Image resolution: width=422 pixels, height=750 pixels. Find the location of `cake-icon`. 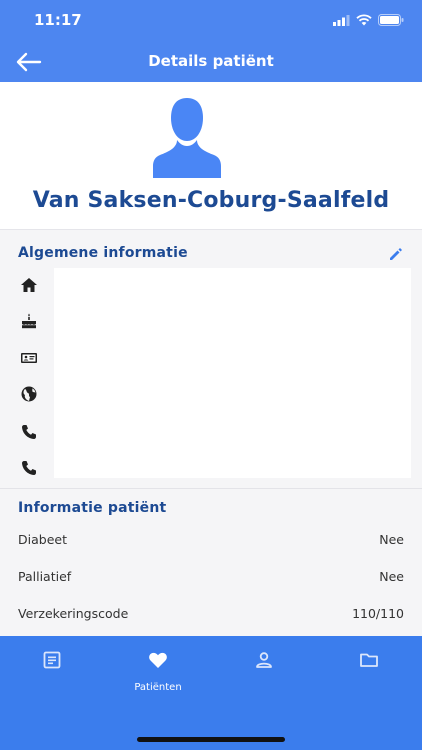

cake-icon is located at coordinates (29, 321).